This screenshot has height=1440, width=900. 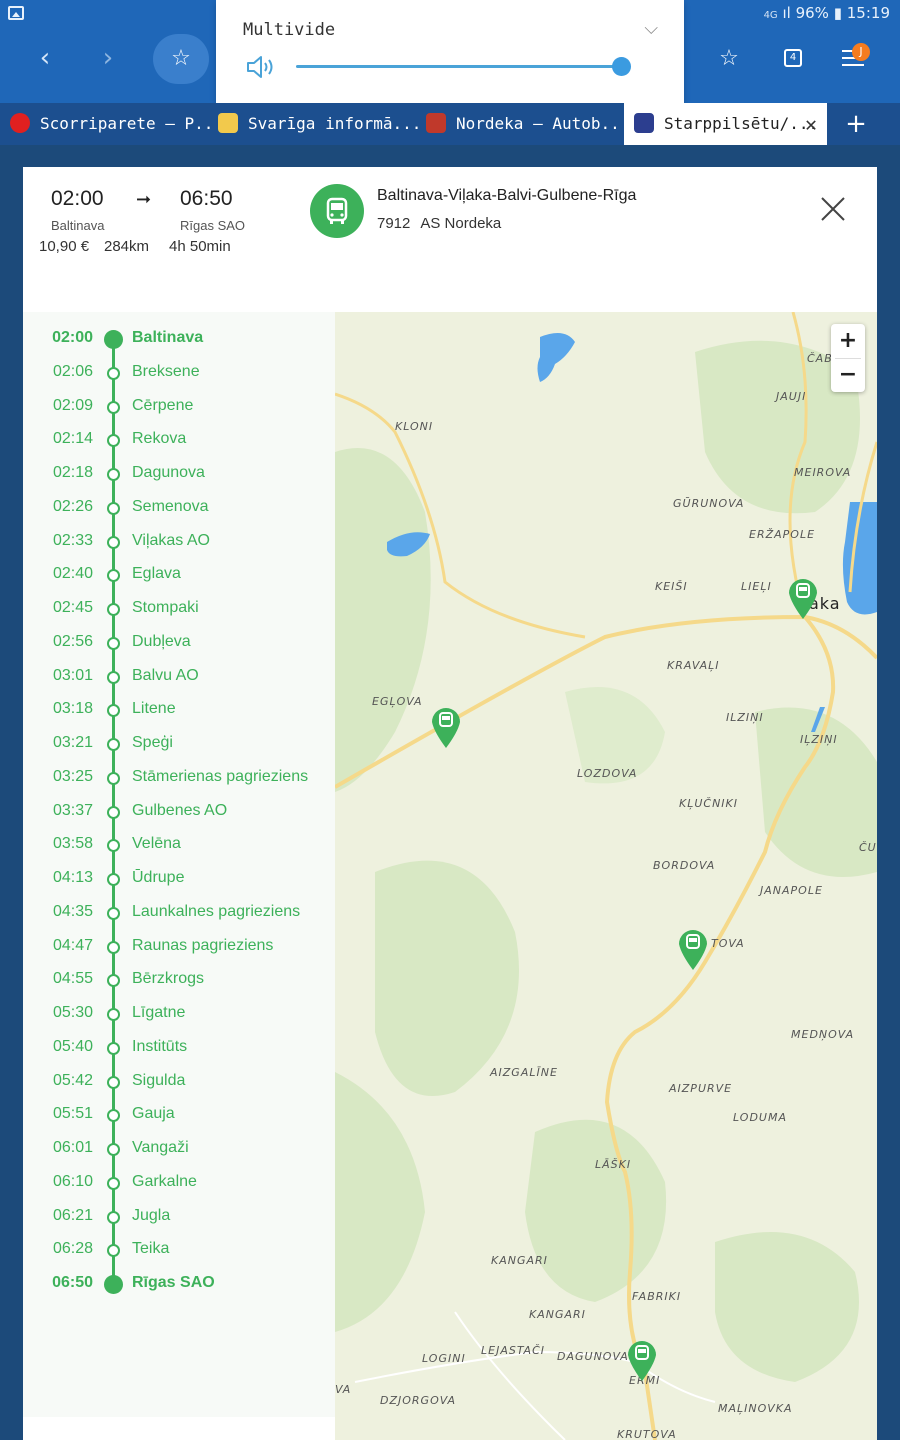 What do you see at coordinates (179, 778) in the screenshot?
I see `stop-row: 03:25 Stāmerienas pagrieziens` at bounding box center [179, 778].